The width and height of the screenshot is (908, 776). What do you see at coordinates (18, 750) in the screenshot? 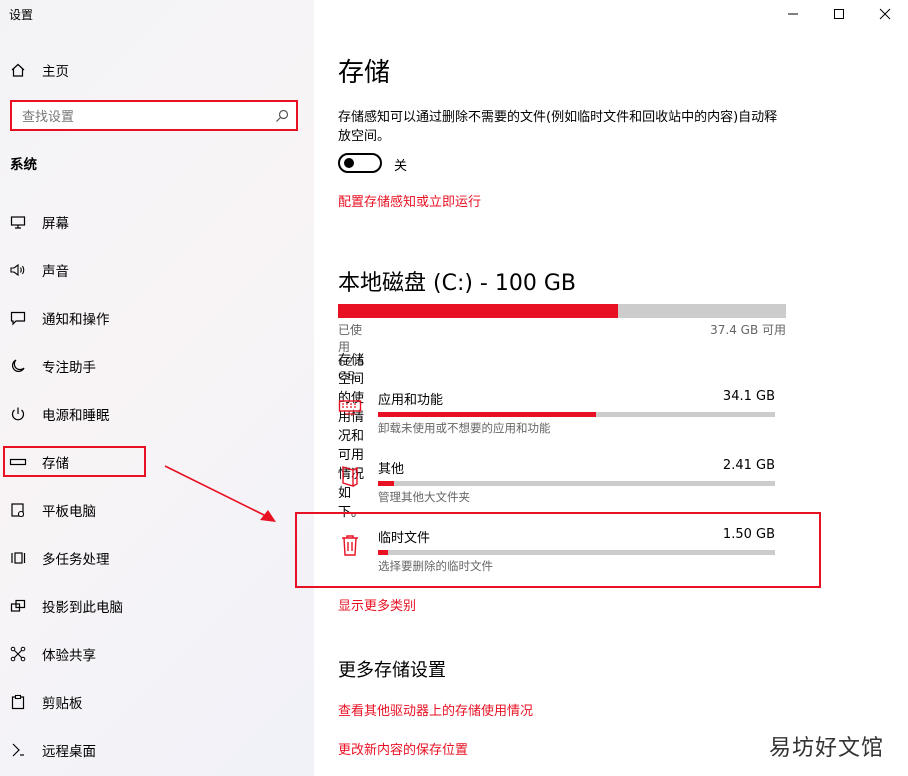
I see `remote-icon` at bounding box center [18, 750].